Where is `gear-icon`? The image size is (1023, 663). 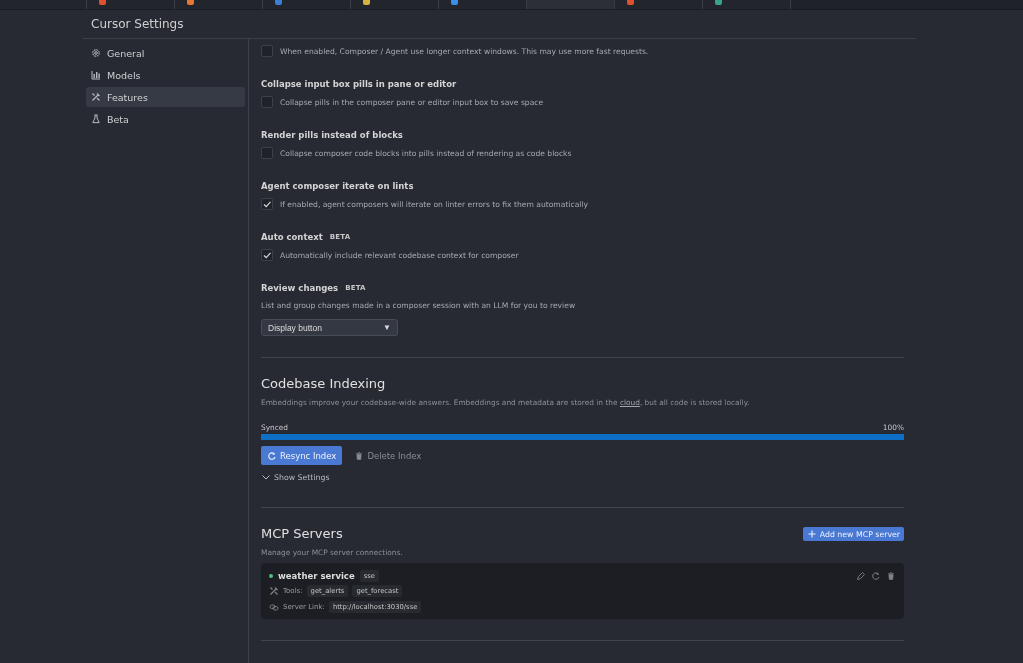 gear-icon is located at coordinates (96, 53).